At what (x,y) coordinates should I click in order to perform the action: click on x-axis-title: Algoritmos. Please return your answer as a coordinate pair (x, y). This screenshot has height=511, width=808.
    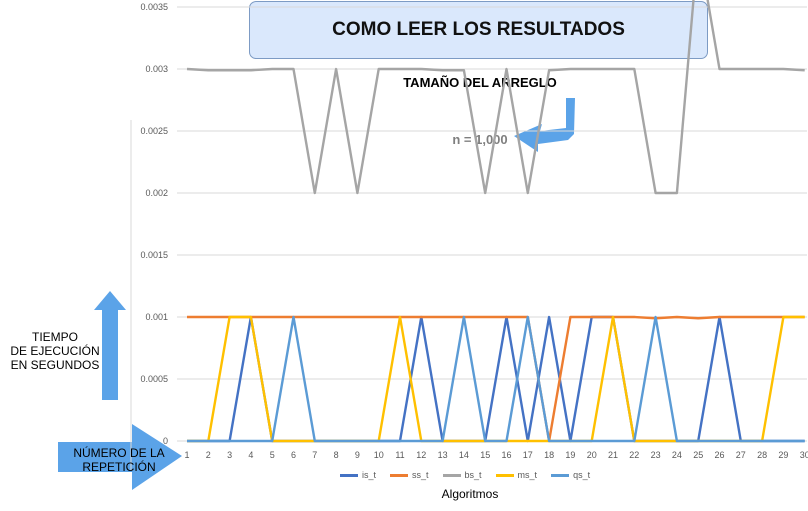
    Looking at the image, I should click on (470, 494).